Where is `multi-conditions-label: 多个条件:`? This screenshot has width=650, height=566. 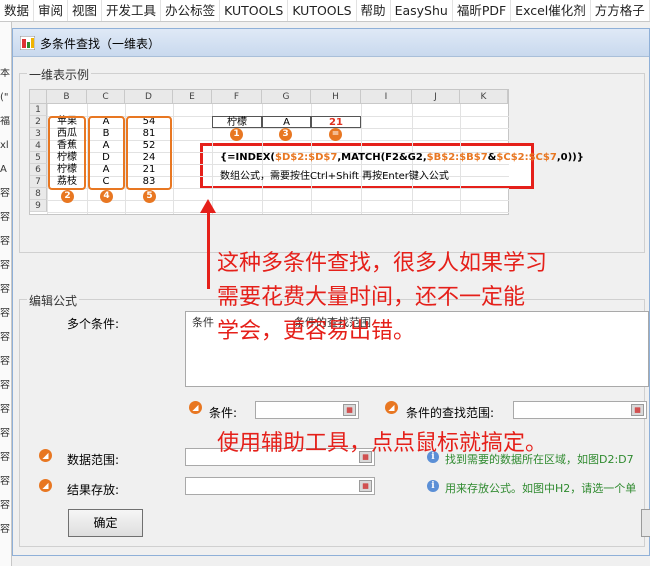
multi-conditions-label: 多个条件: is located at coordinates (93, 324).